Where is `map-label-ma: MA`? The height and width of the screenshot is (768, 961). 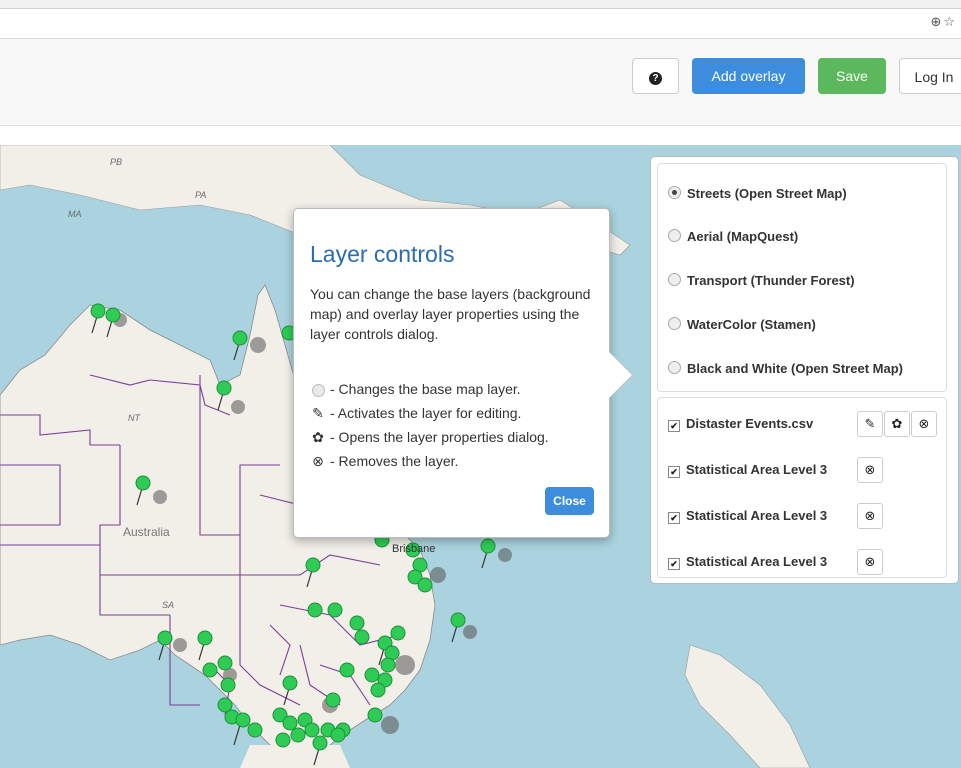 map-label-ma: MA is located at coordinates (75, 214).